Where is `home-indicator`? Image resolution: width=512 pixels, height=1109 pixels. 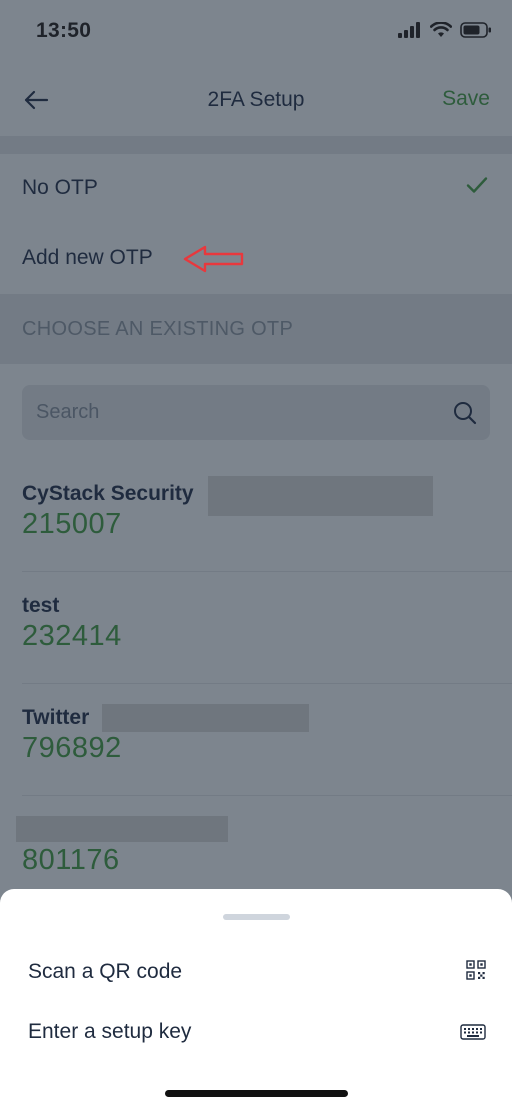
home-indicator is located at coordinates (256, 1093).